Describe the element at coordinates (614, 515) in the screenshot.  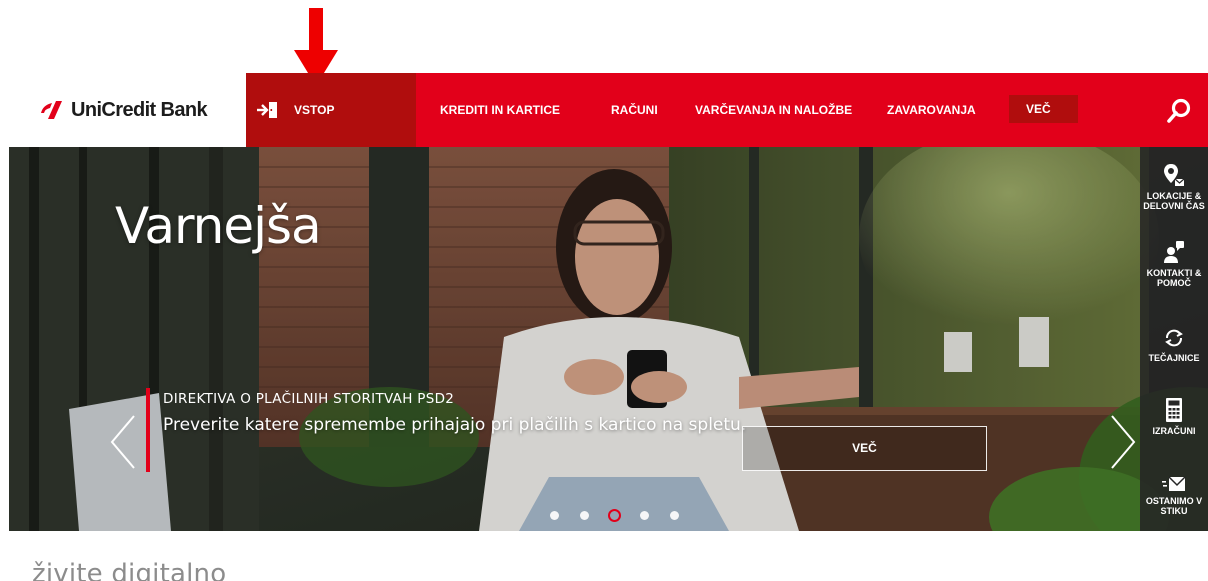
I see `carousel-dot-active` at that location.